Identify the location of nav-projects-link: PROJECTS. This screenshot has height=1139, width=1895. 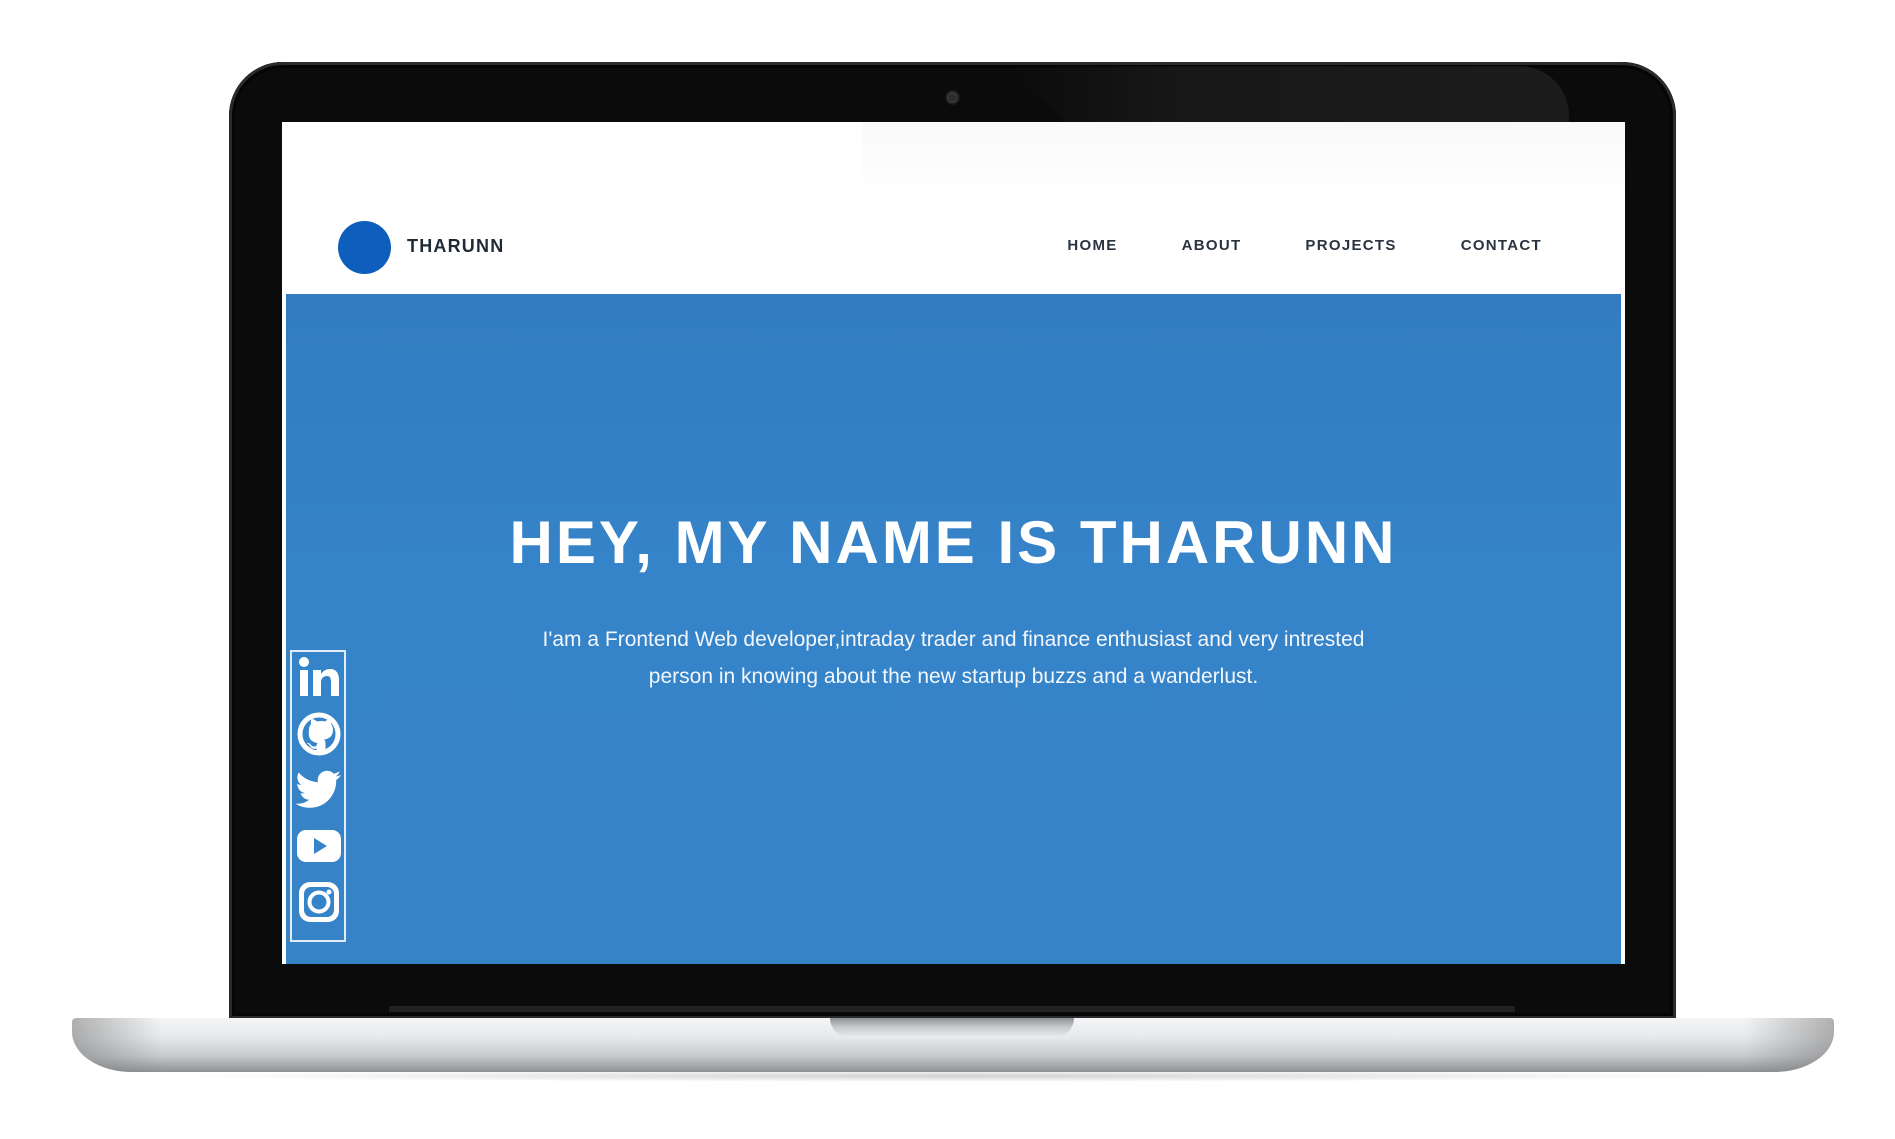
(1350, 245).